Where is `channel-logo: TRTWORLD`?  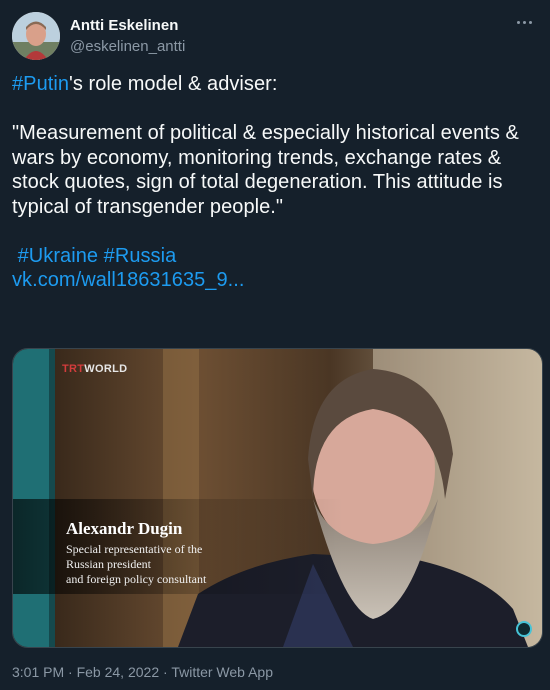
channel-logo: TRTWORLD is located at coordinates (95, 369).